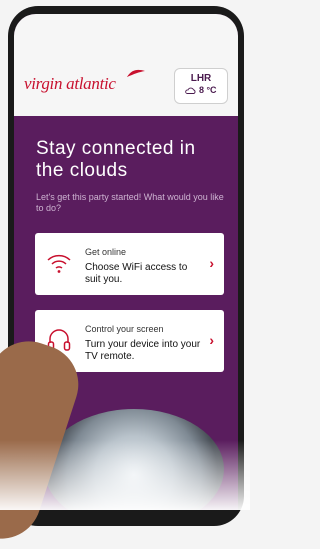  What do you see at coordinates (126, 65) in the screenshot?
I see `app-header: virgin atlantic LHR 8 °C` at bounding box center [126, 65].